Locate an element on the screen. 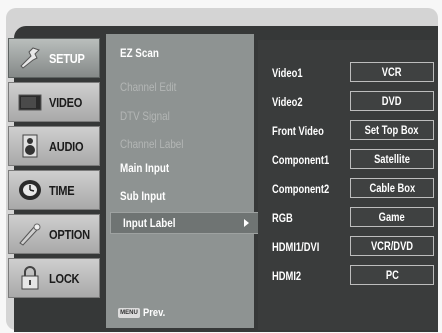  input-label-value-component1: Satellite is located at coordinates (392, 159).